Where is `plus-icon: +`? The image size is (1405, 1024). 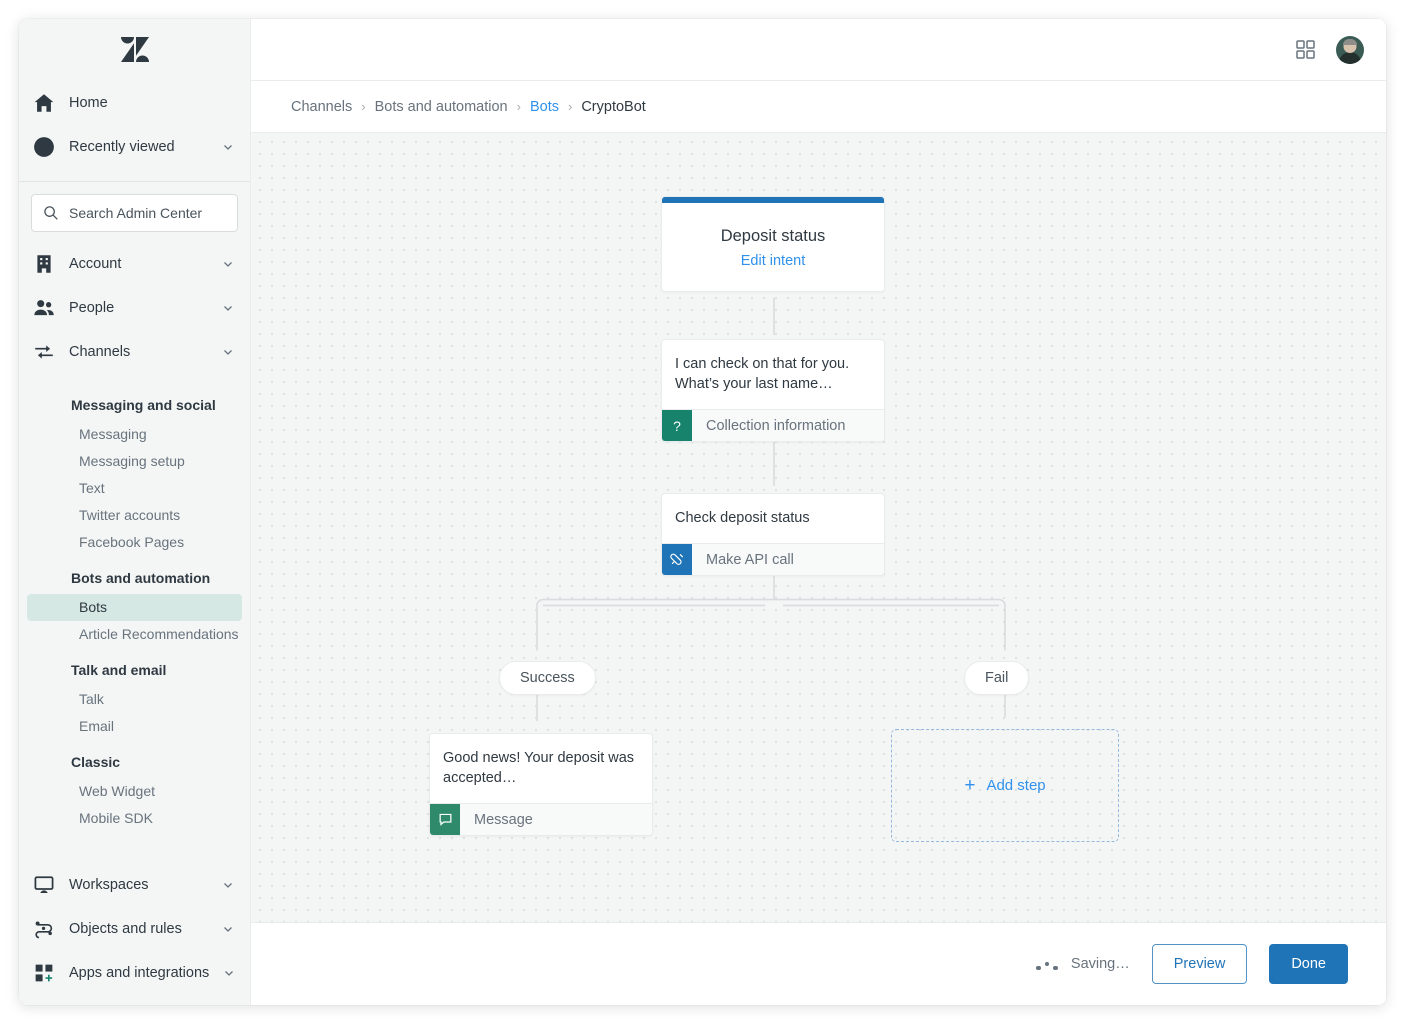
plus-icon: + is located at coordinates (970, 785).